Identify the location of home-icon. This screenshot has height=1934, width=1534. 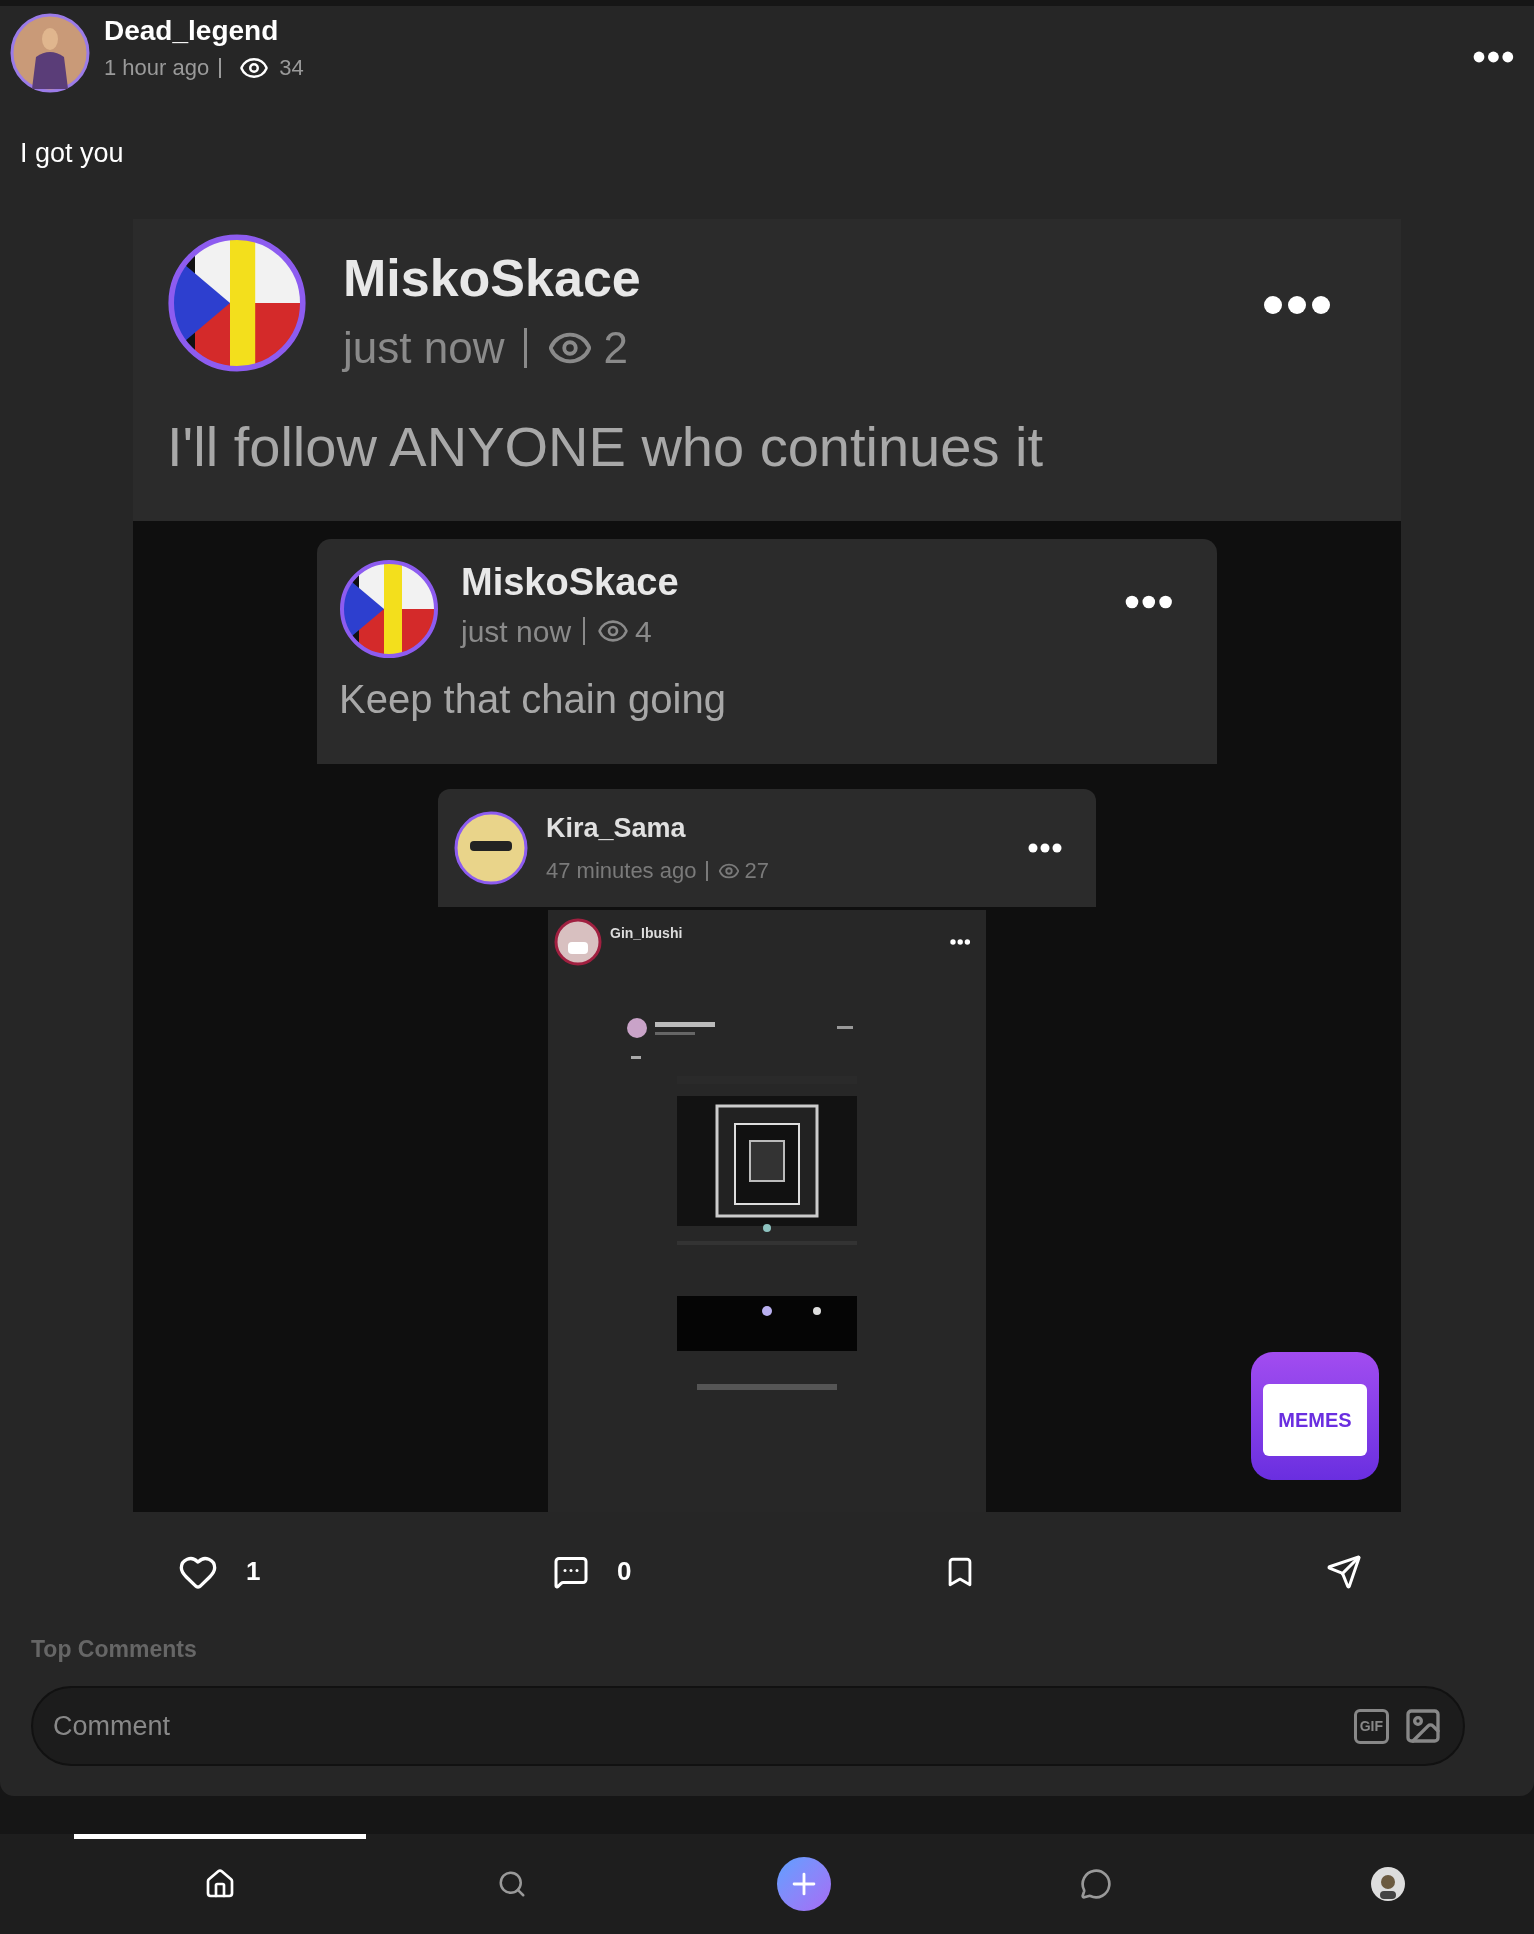
(220, 1884).